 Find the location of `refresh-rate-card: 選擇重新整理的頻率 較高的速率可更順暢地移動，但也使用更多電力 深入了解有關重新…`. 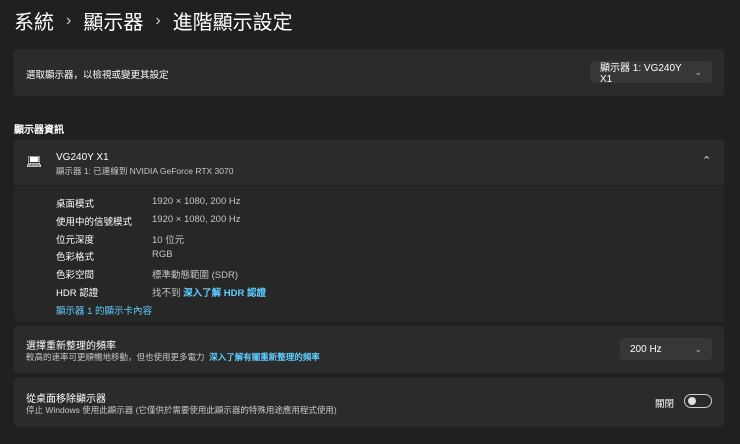

refresh-rate-card: 選擇重新整理的頻率 較高的速率可更順暢地移動，但也使用更多電力 深入了解有關重新… is located at coordinates (369, 349).